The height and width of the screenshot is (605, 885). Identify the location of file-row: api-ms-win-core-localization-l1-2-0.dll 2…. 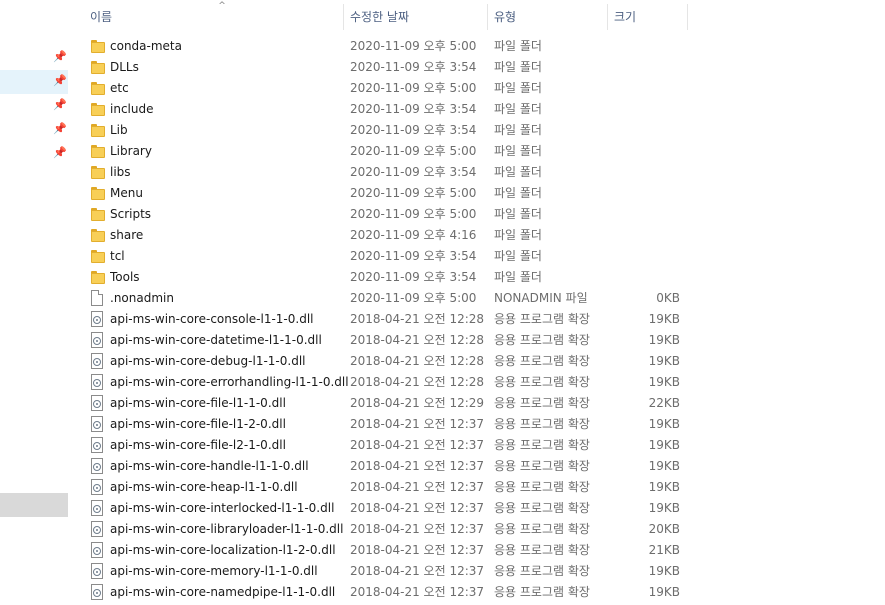
(478, 550).